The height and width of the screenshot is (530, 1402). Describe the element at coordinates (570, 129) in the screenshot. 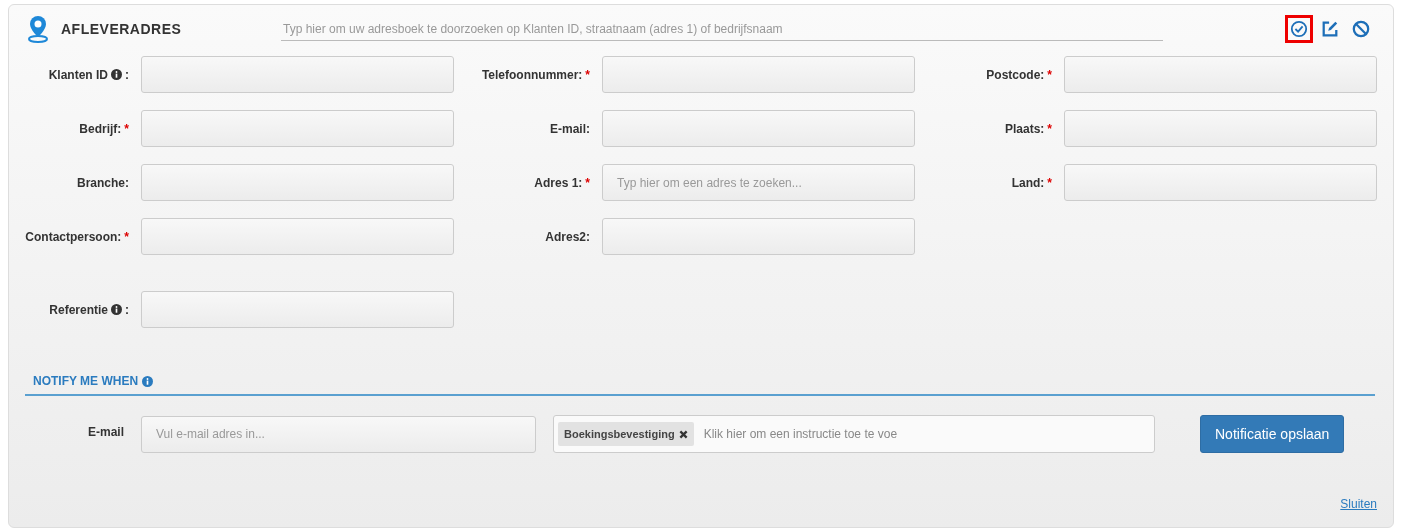

I see `field-label: E-mail:` at that location.